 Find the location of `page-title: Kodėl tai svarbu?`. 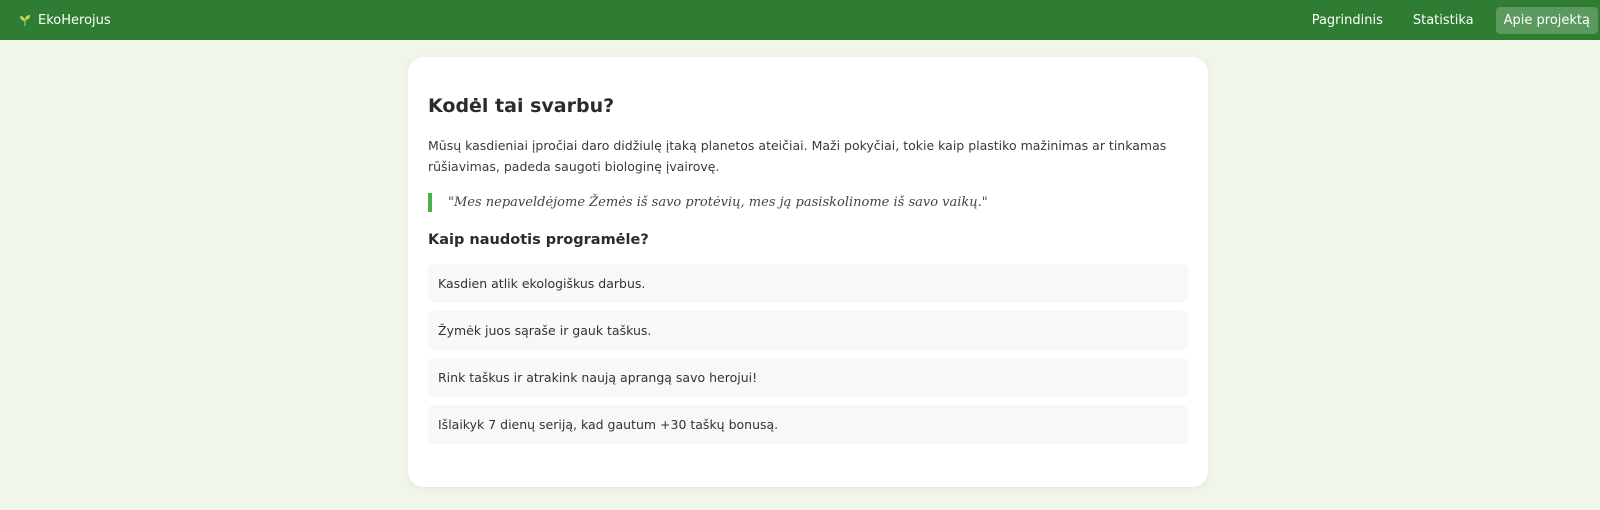

page-title: Kodėl tai svarbu? is located at coordinates (521, 106).